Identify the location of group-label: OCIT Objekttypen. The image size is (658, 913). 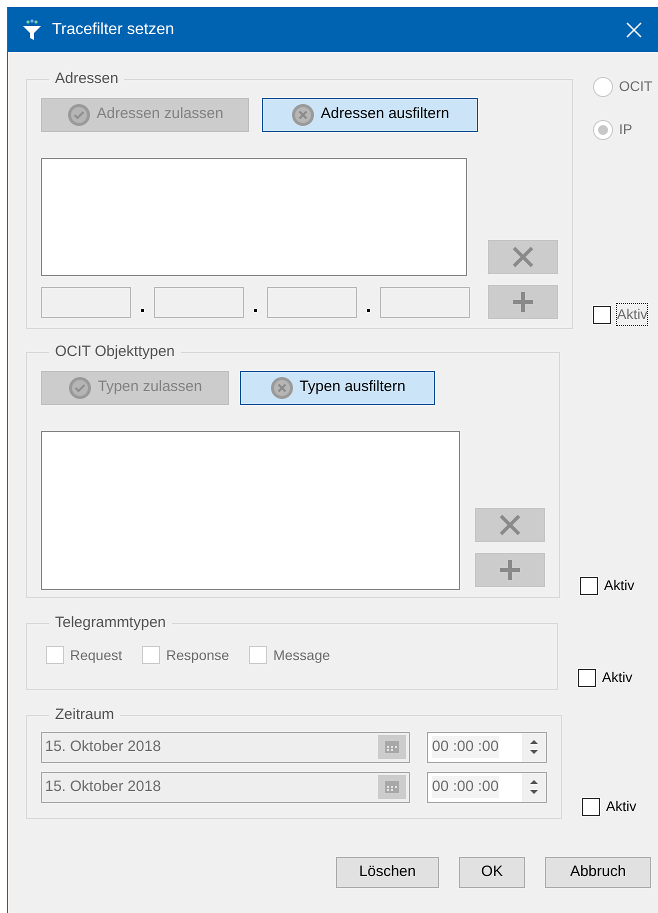
(115, 352).